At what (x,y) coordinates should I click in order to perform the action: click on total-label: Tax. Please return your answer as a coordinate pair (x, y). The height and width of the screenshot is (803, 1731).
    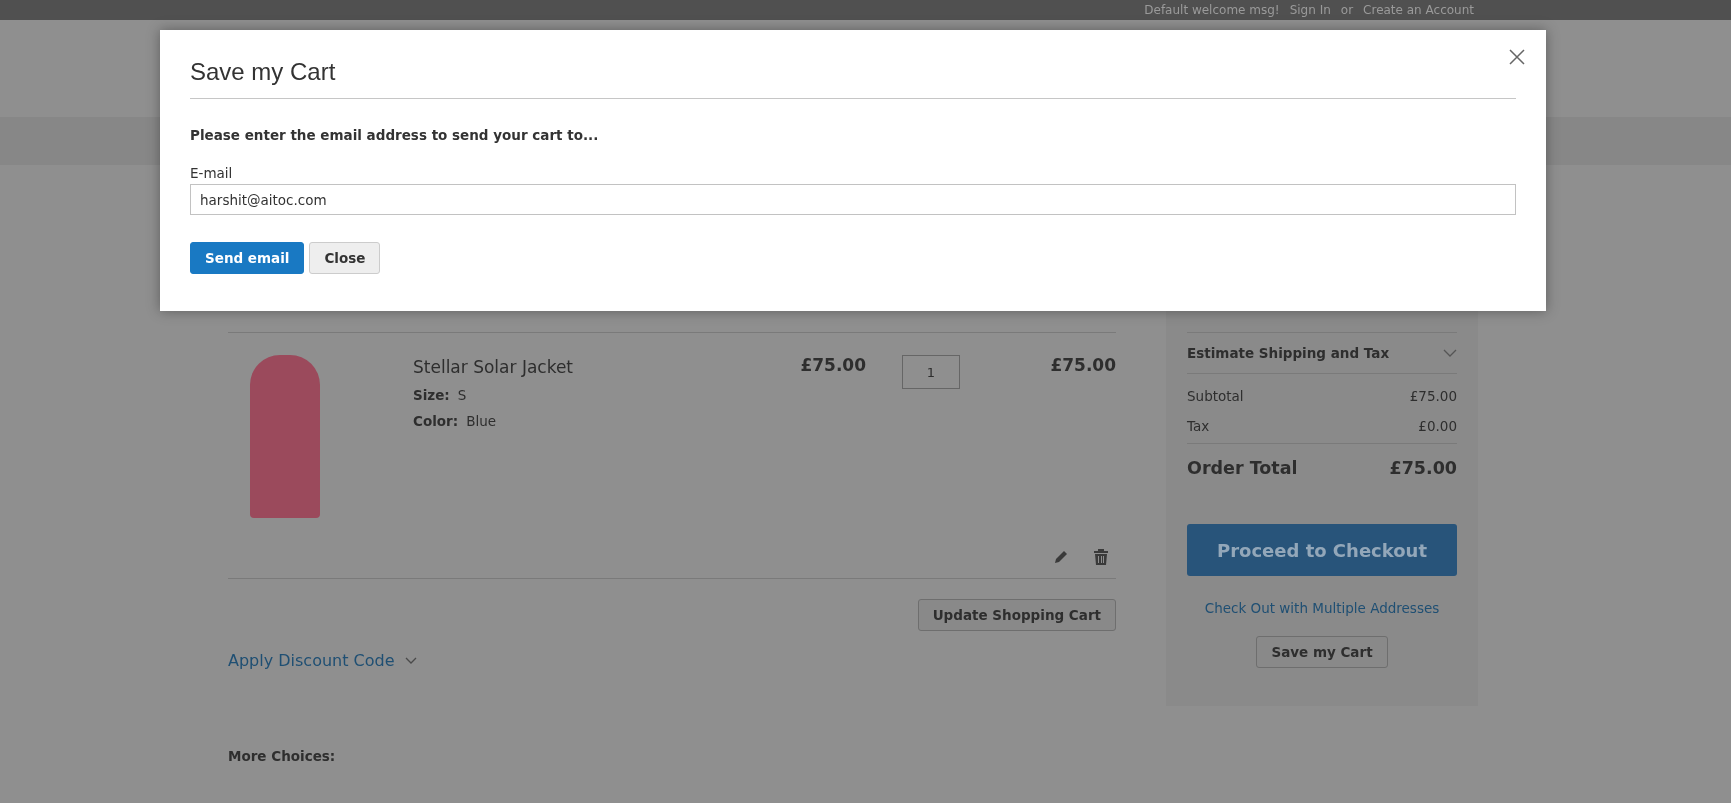
    Looking at the image, I should click on (1198, 426).